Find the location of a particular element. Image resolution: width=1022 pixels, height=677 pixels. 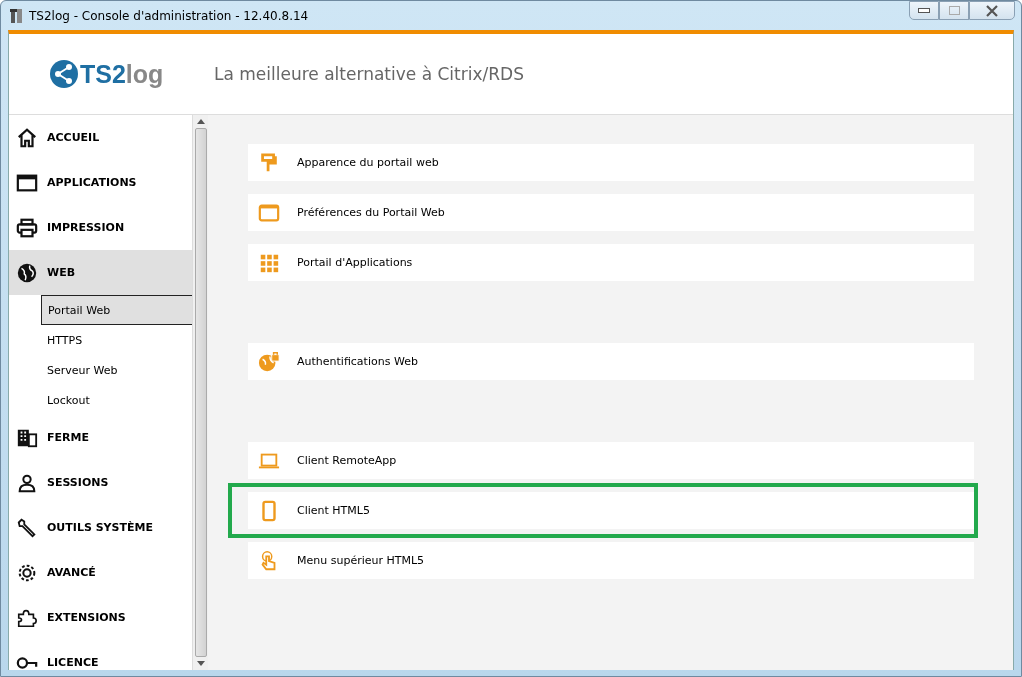

sidebar-label: ACCUEIL is located at coordinates (73, 137).